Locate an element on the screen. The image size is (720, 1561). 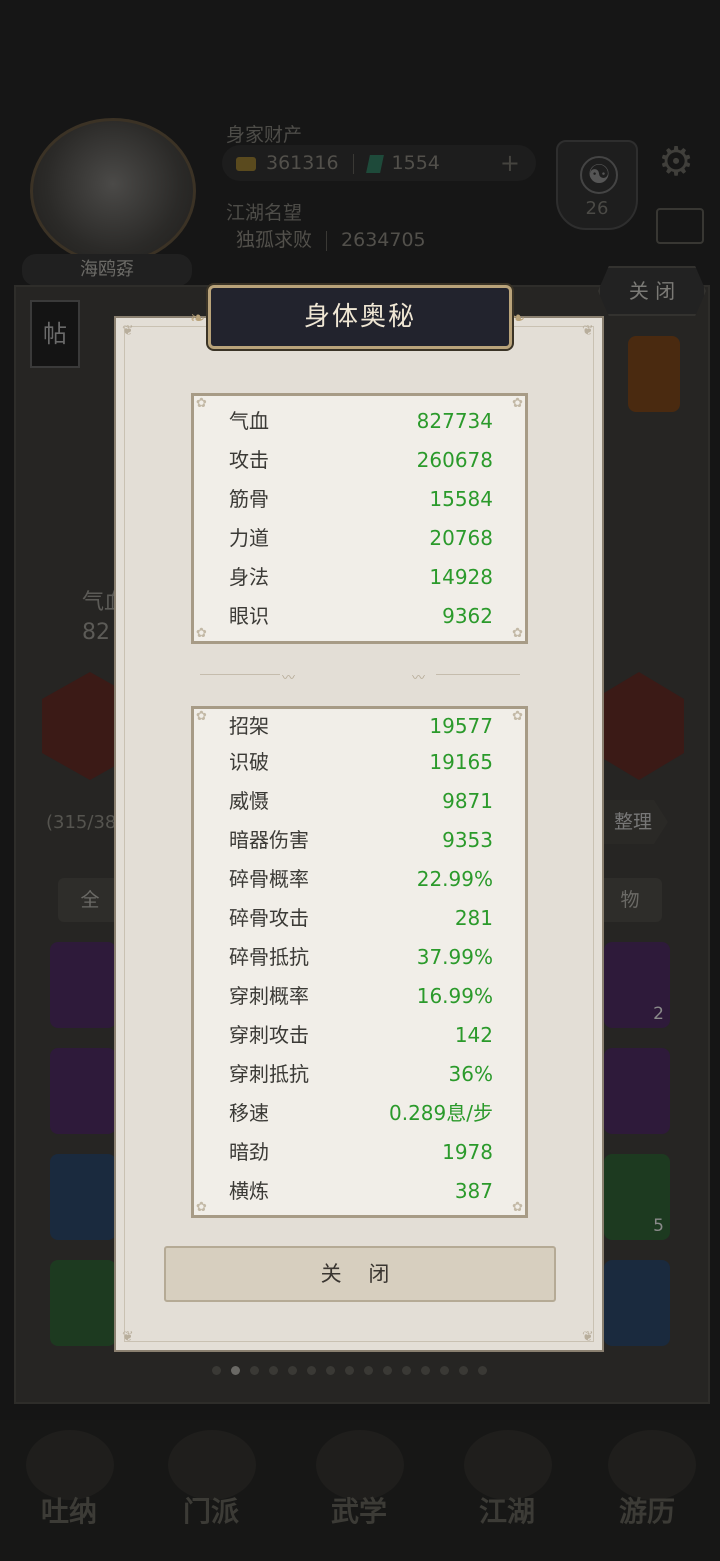
gold-amount: 361316 is located at coordinates (302, 163).